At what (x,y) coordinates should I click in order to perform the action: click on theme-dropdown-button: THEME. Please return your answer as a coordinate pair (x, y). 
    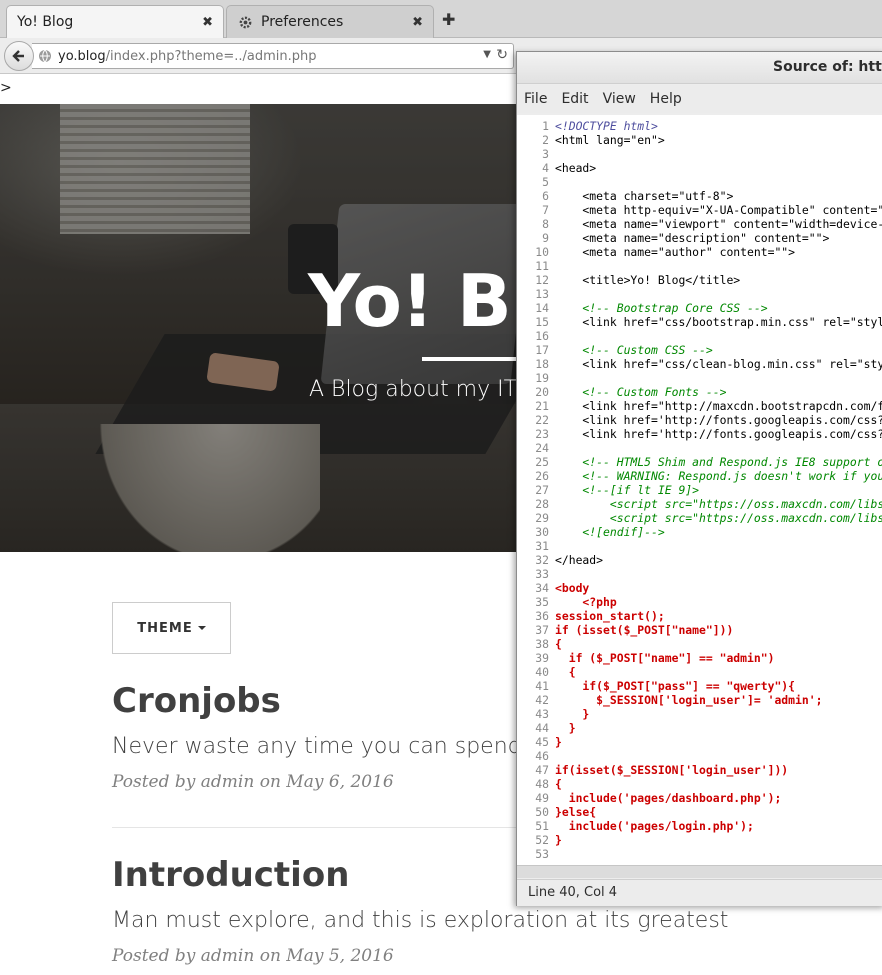
    Looking at the image, I should click on (171, 628).